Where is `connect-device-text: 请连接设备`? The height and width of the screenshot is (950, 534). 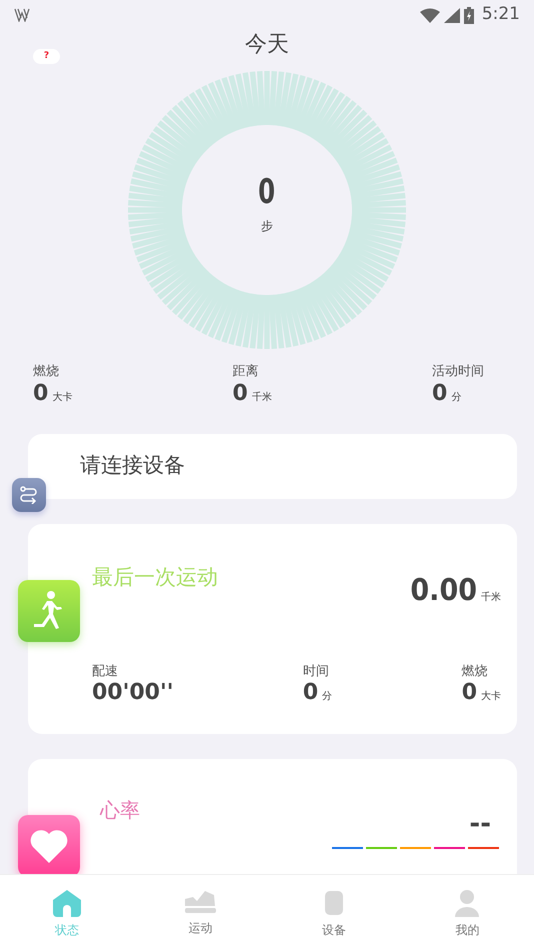
connect-device-text: 请连接设备 is located at coordinates (132, 466).